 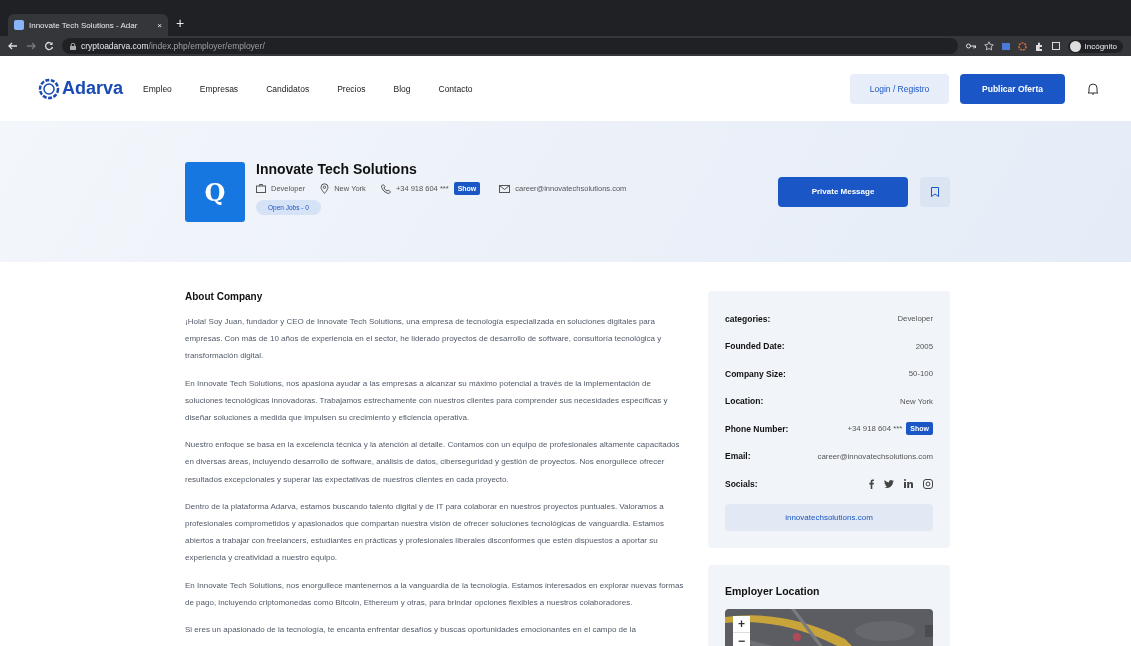 I want to click on forward-icon, so click(x=31, y=46).